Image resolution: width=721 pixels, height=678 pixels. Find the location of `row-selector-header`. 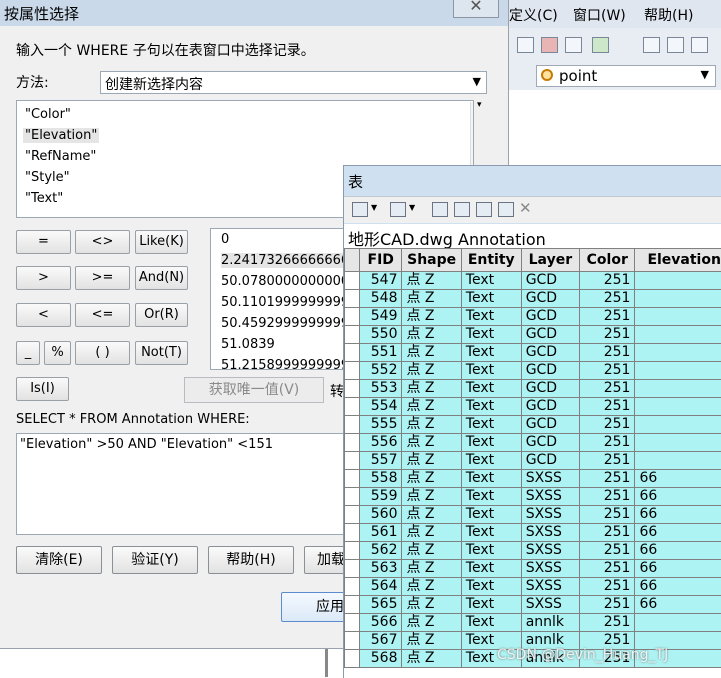

row-selector-header is located at coordinates (352, 260).